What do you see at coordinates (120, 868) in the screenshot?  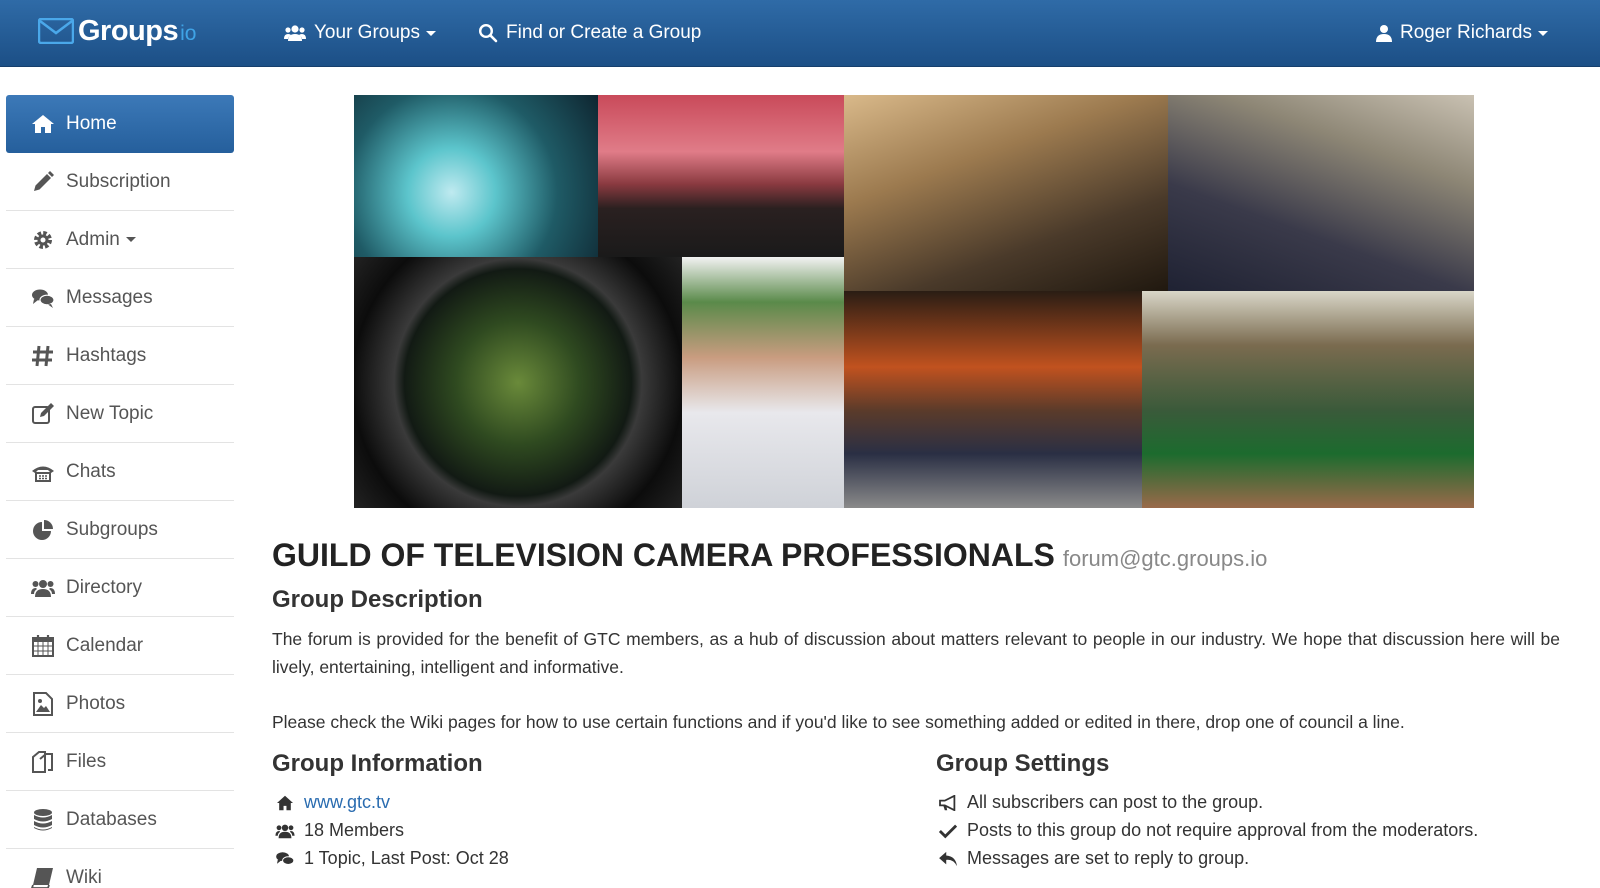 I see `sidebar-item-wiki: Wiki` at bounding box center [120, 868].